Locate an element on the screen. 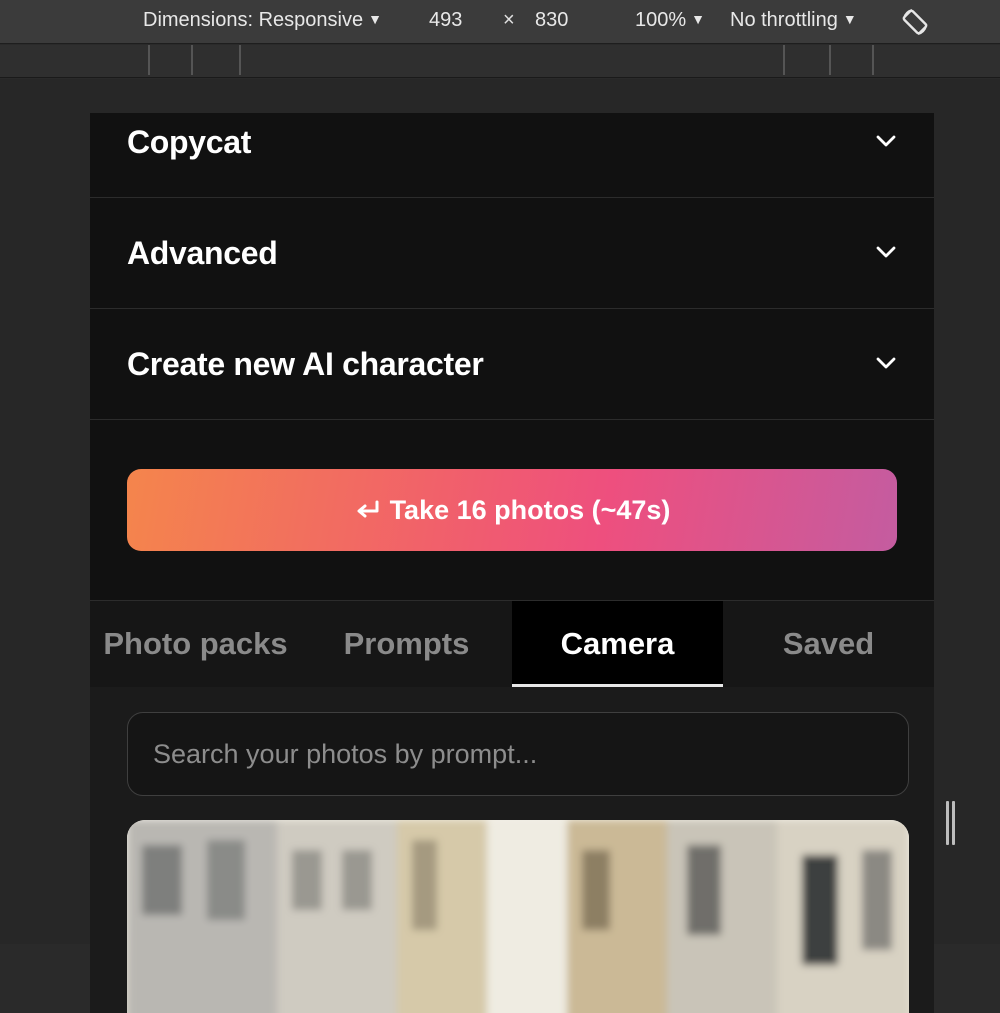 The height and width of the screenshot is (1013, 1000). tab-camera: Camera is located at coordinates (617, 644).